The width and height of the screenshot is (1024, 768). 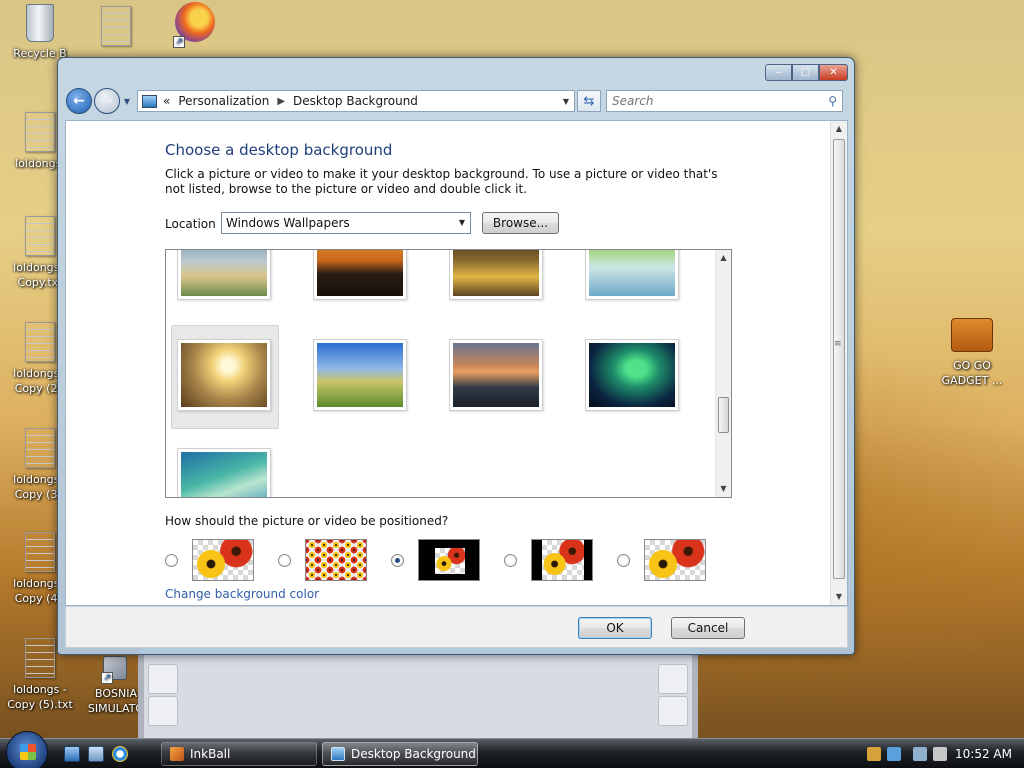 I want to click on search-input, so click(x=720, y=101).